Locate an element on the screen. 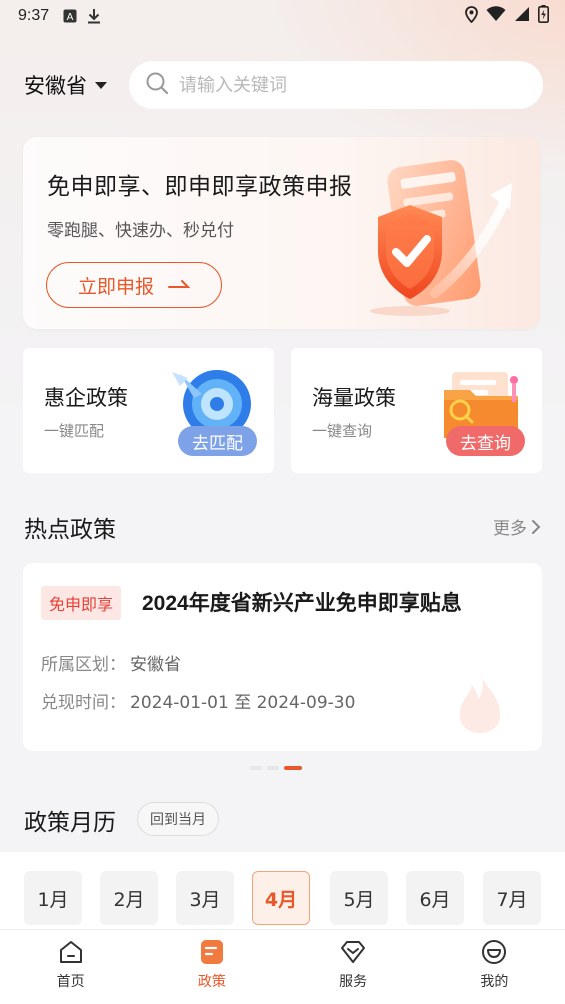 This screenshot has width=565, height=1004. flame-icon is located at coordinates (480, 702).